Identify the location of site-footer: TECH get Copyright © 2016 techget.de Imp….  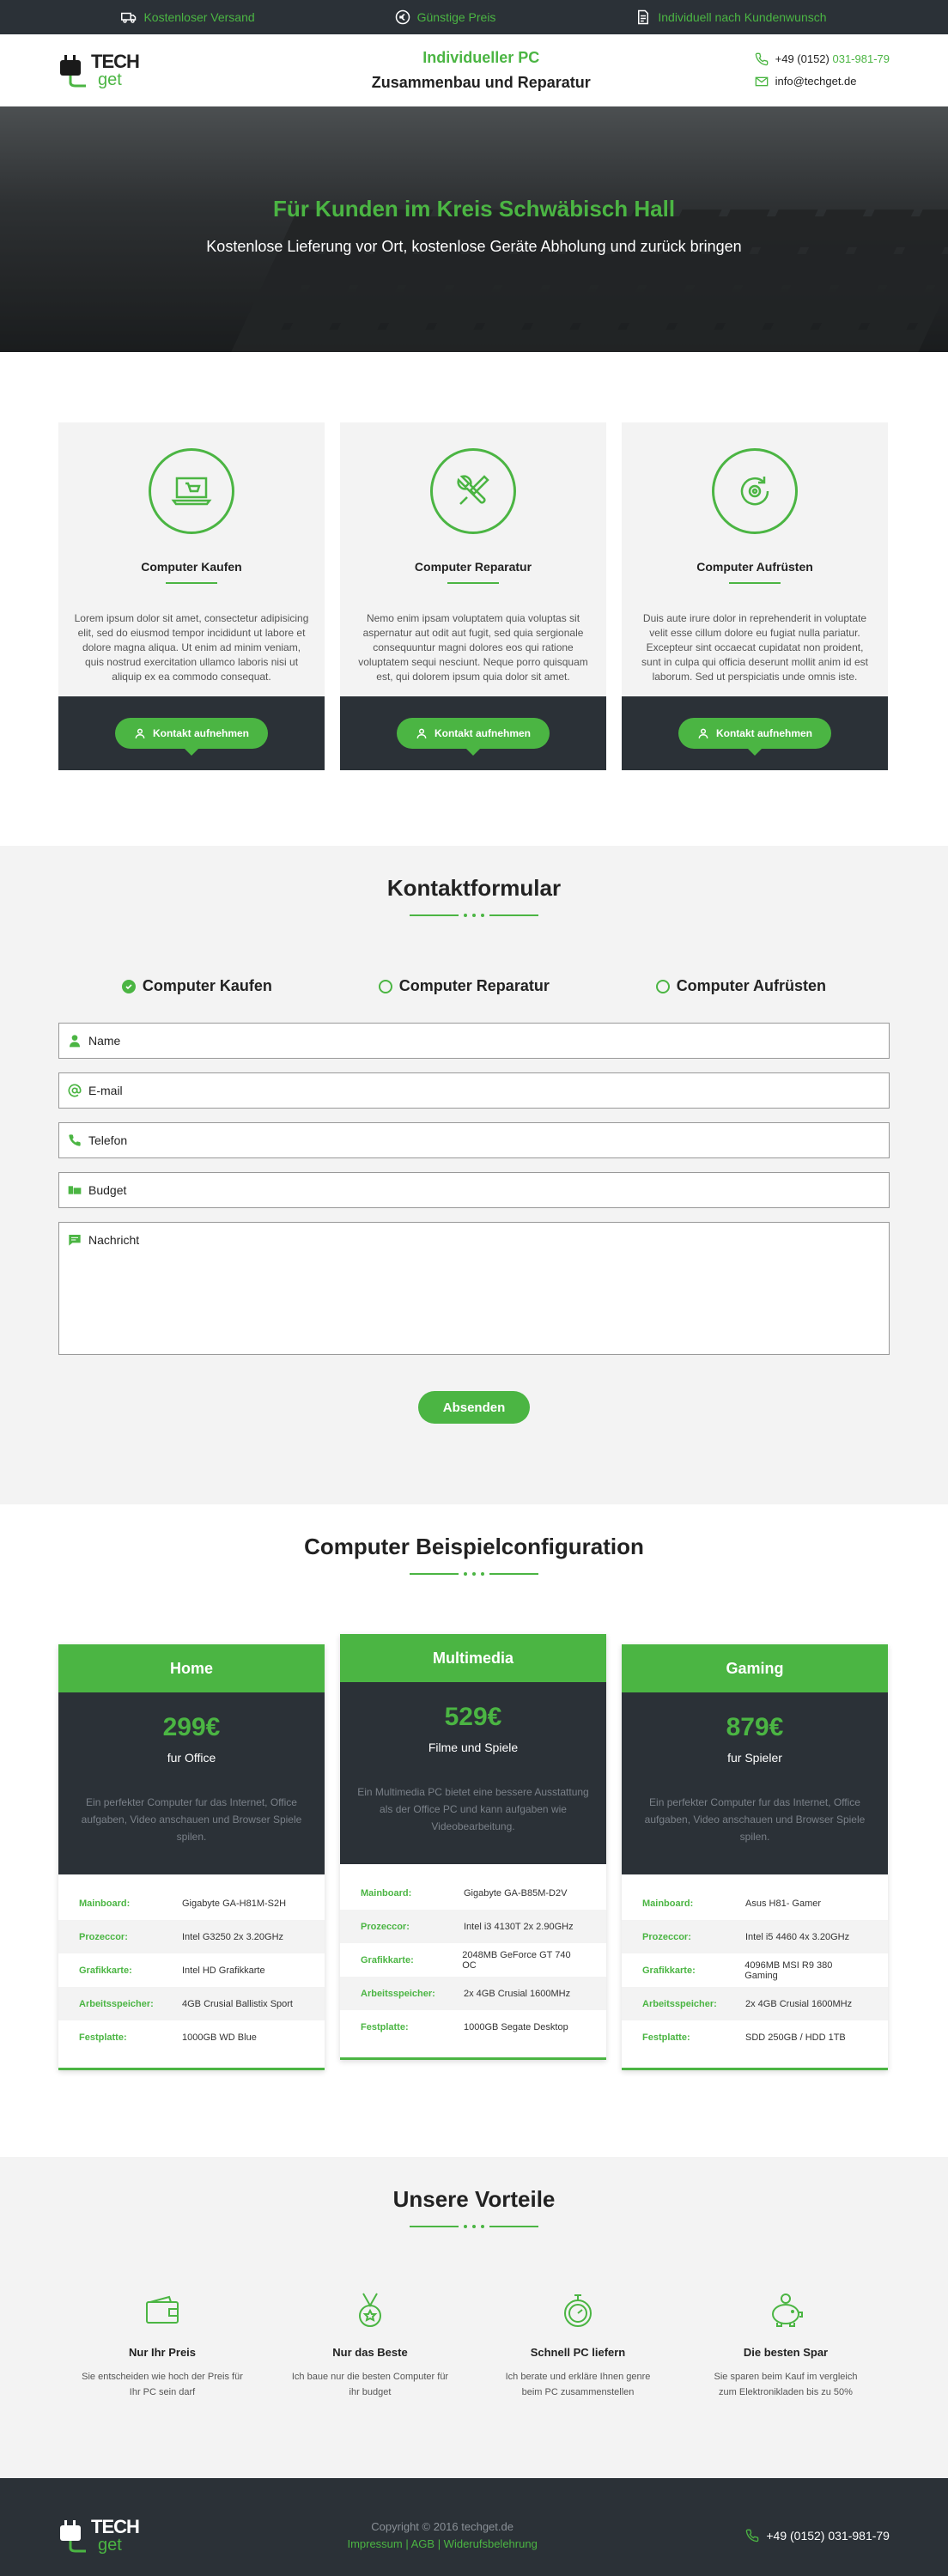
(474, 2527).